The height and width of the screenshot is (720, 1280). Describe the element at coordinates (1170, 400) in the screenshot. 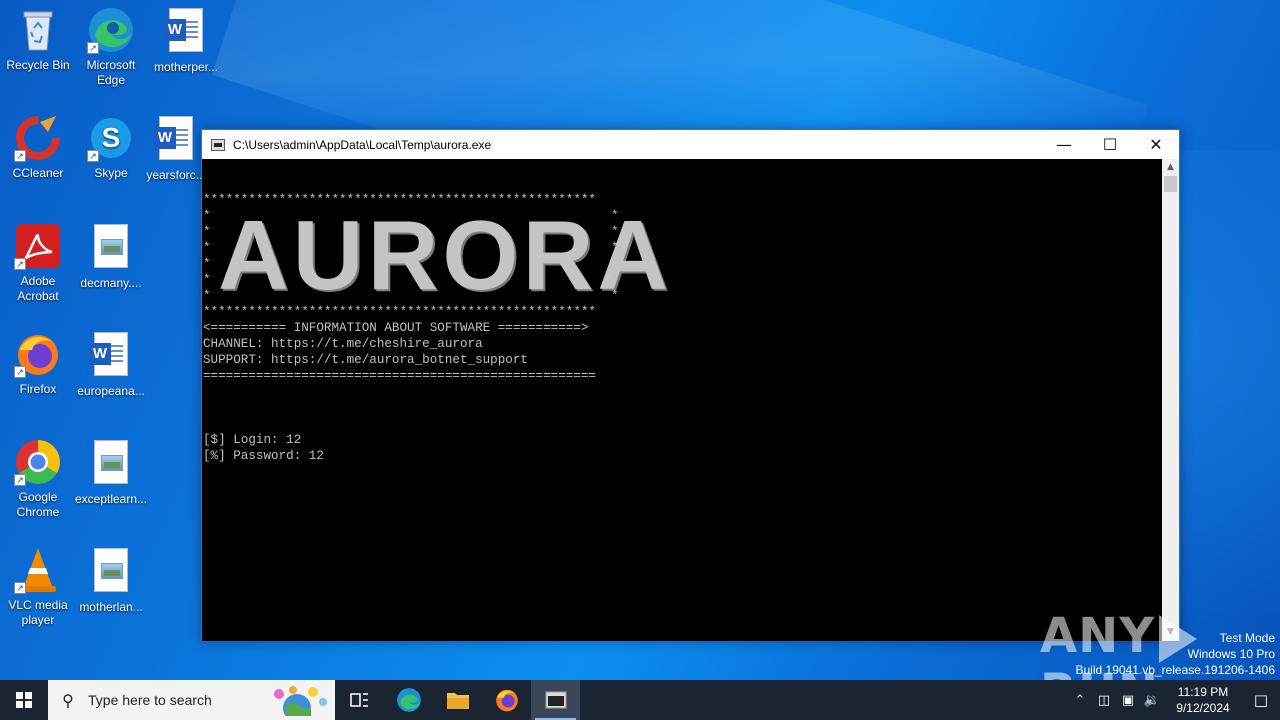

I see `vertical-scrollbar: ▲ ▼` at that location.